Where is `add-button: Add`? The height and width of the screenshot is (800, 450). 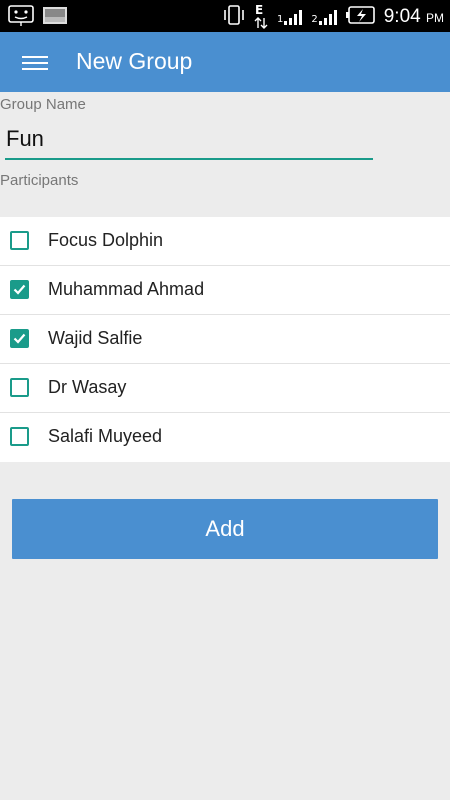 add-button: Add is located at coordinates (225, 529).